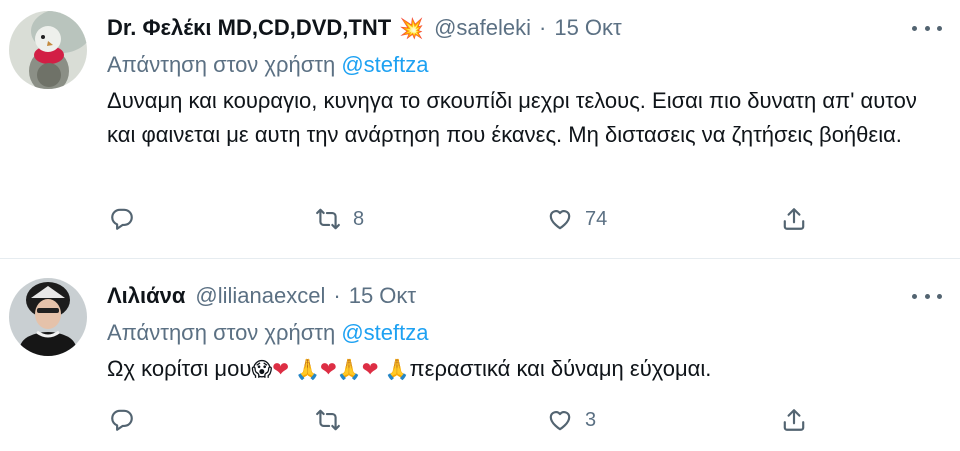 Image resolution: width=960 pixels, height=451 pixels. I want to click on author-name: Dr. Φελέκι MD,CD,DVD,TNT, so click(249, 28).